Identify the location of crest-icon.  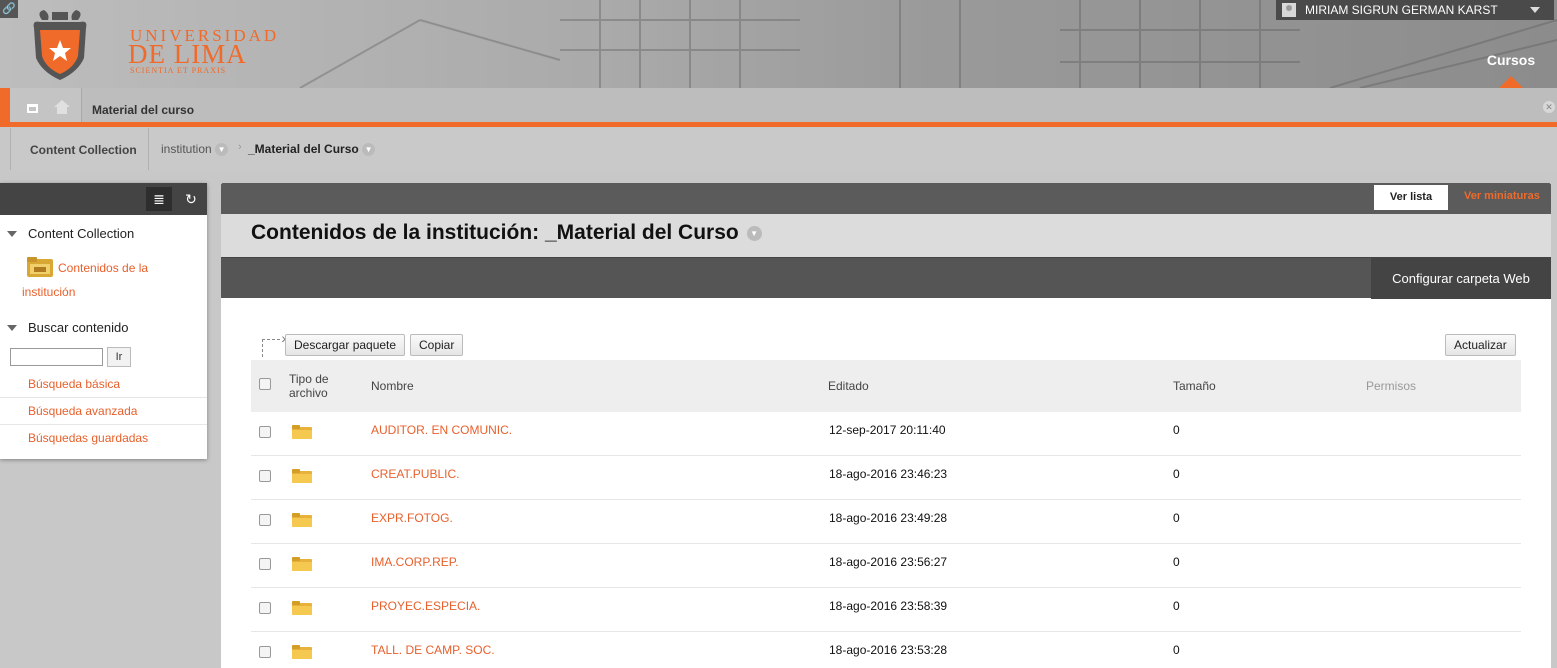
(60, 45).